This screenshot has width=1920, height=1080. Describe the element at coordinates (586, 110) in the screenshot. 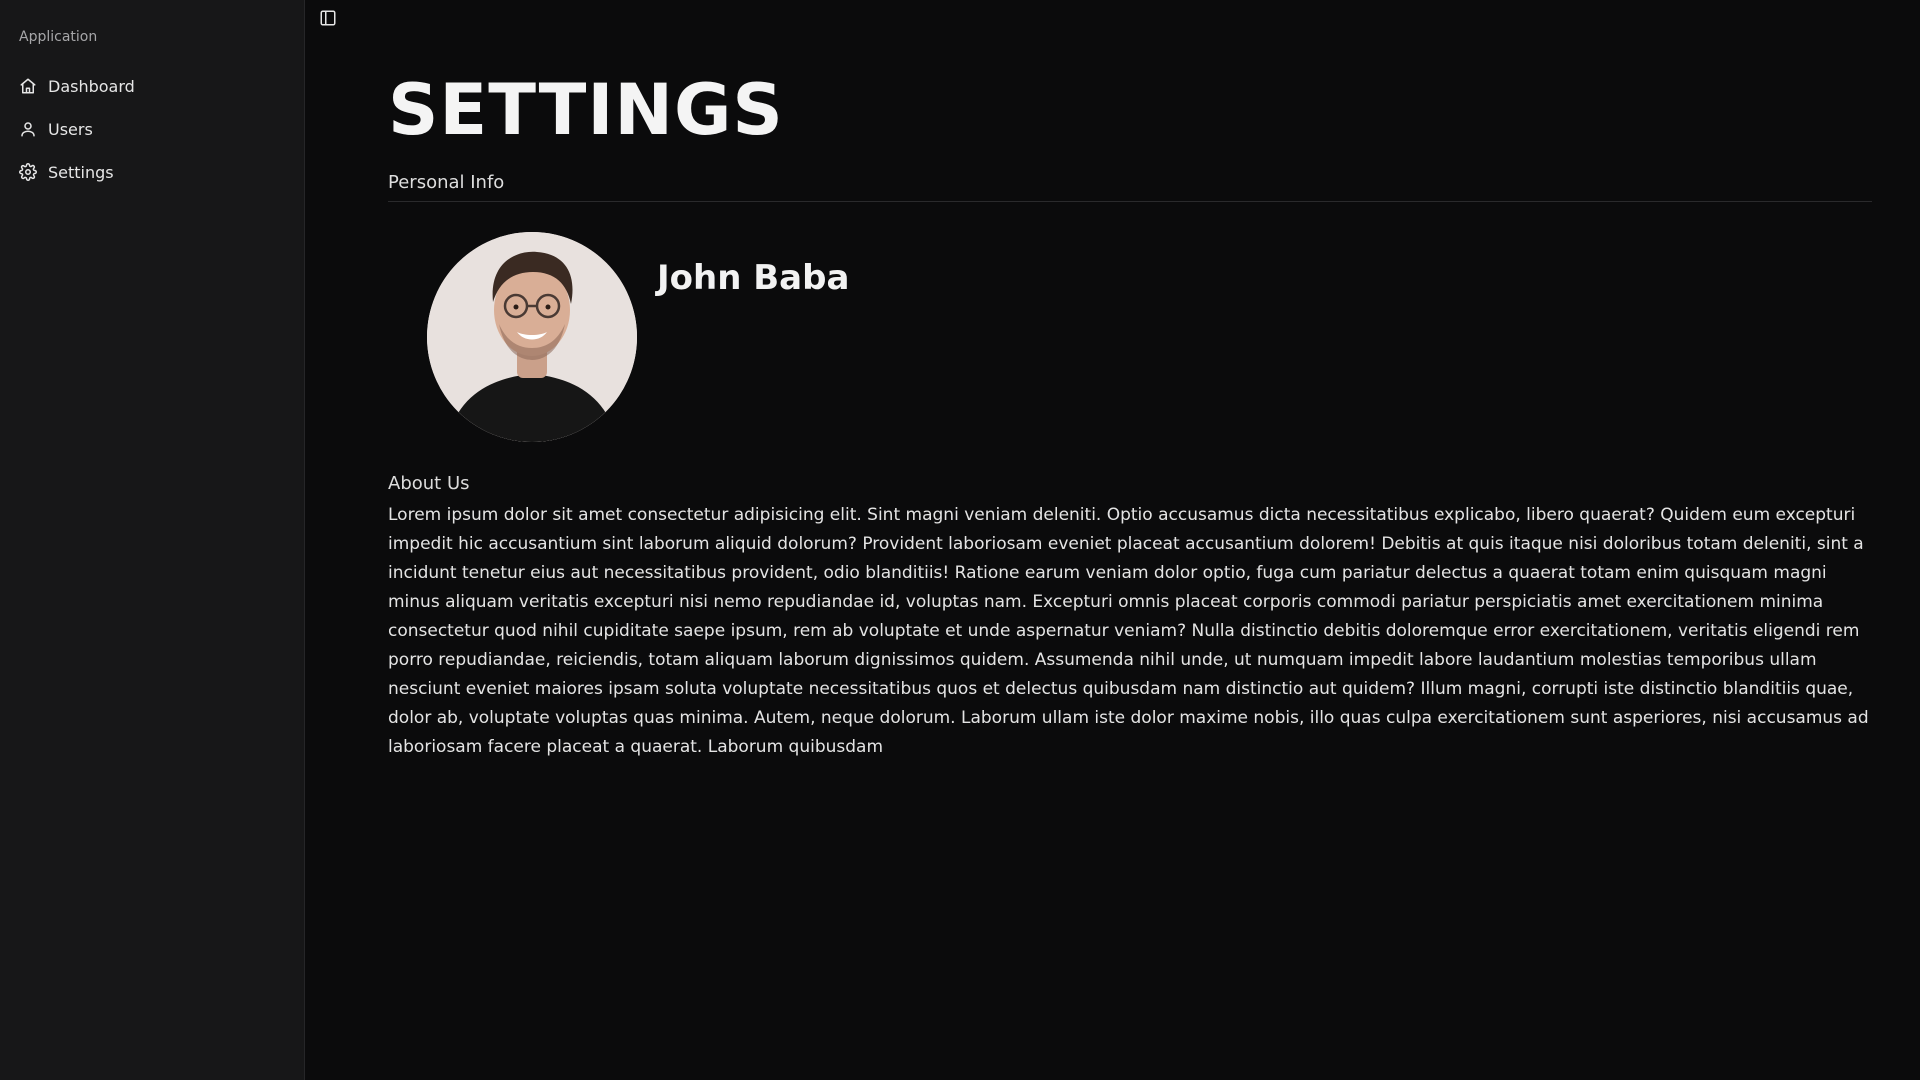

I see `page-title: SETTINGS` at that location.